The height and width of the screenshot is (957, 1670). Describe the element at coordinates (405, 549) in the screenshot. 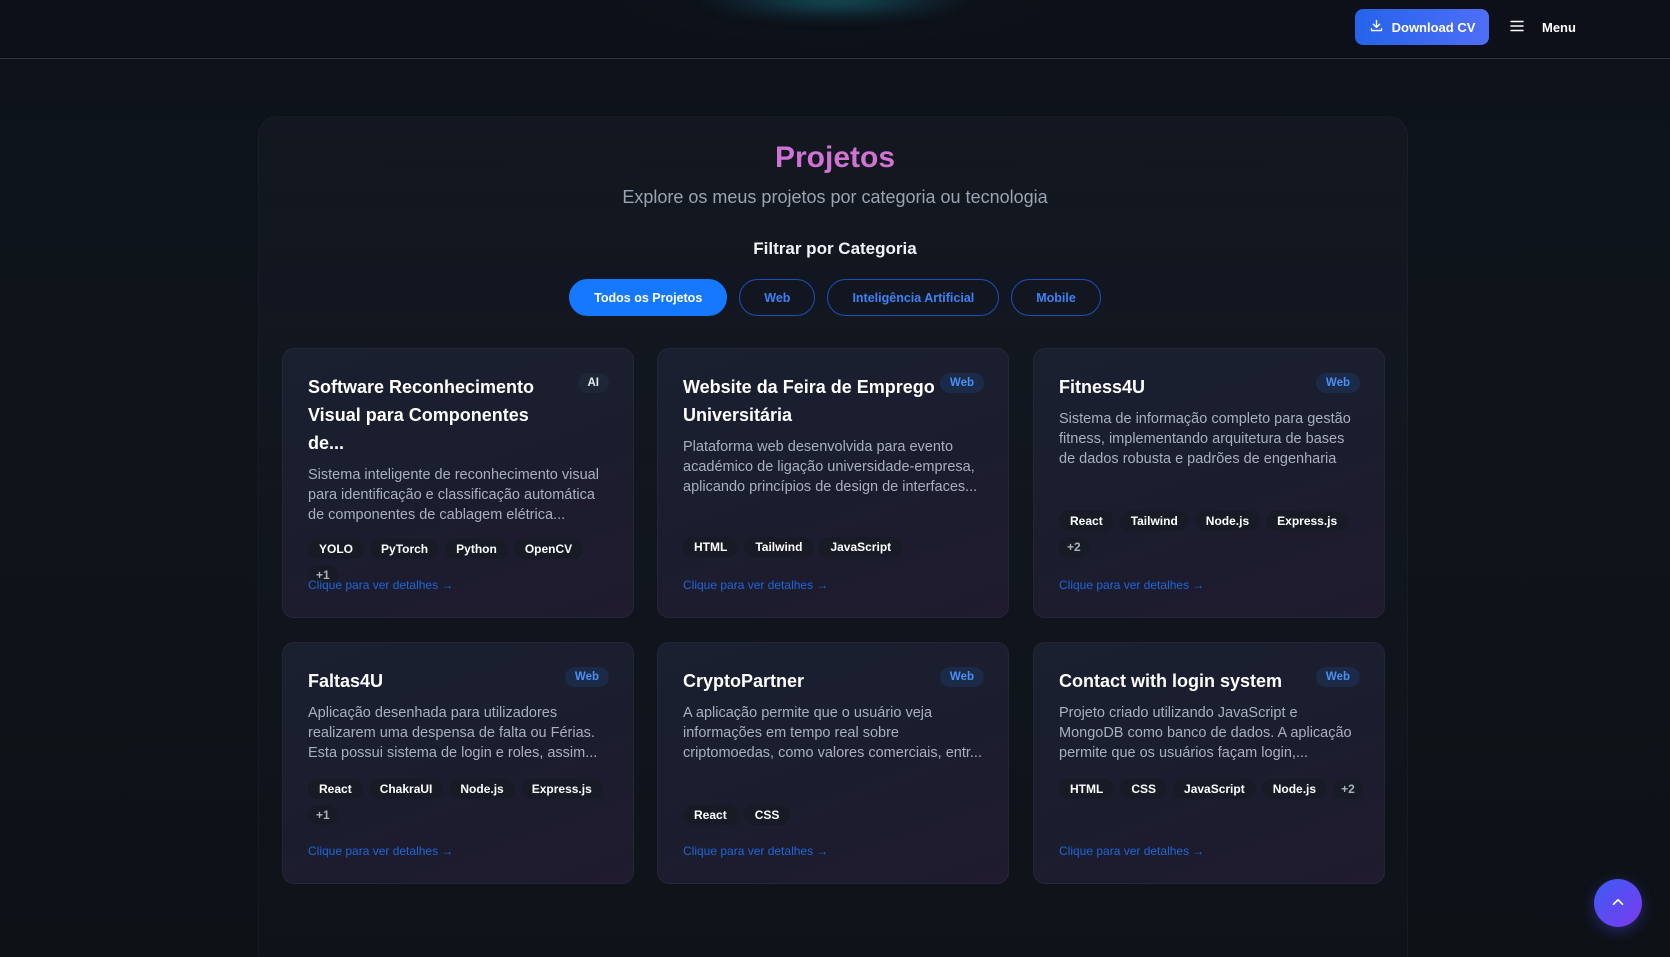

I see `tech-tag: PyTorch` at that location.